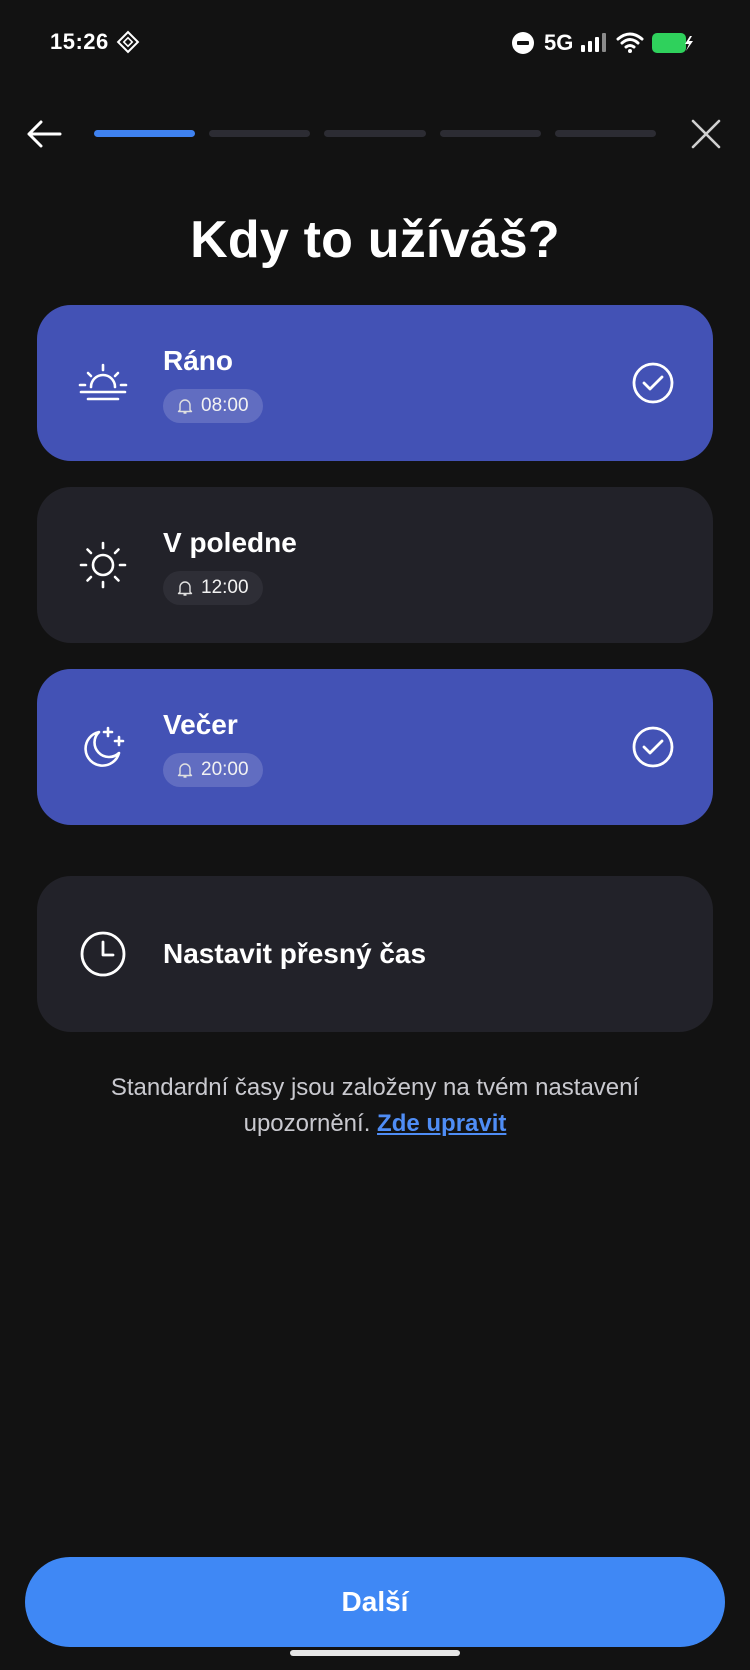 The height and width of the screenshot is (1670, 750). I want to click on network-type: 5G, so click(559, 42).